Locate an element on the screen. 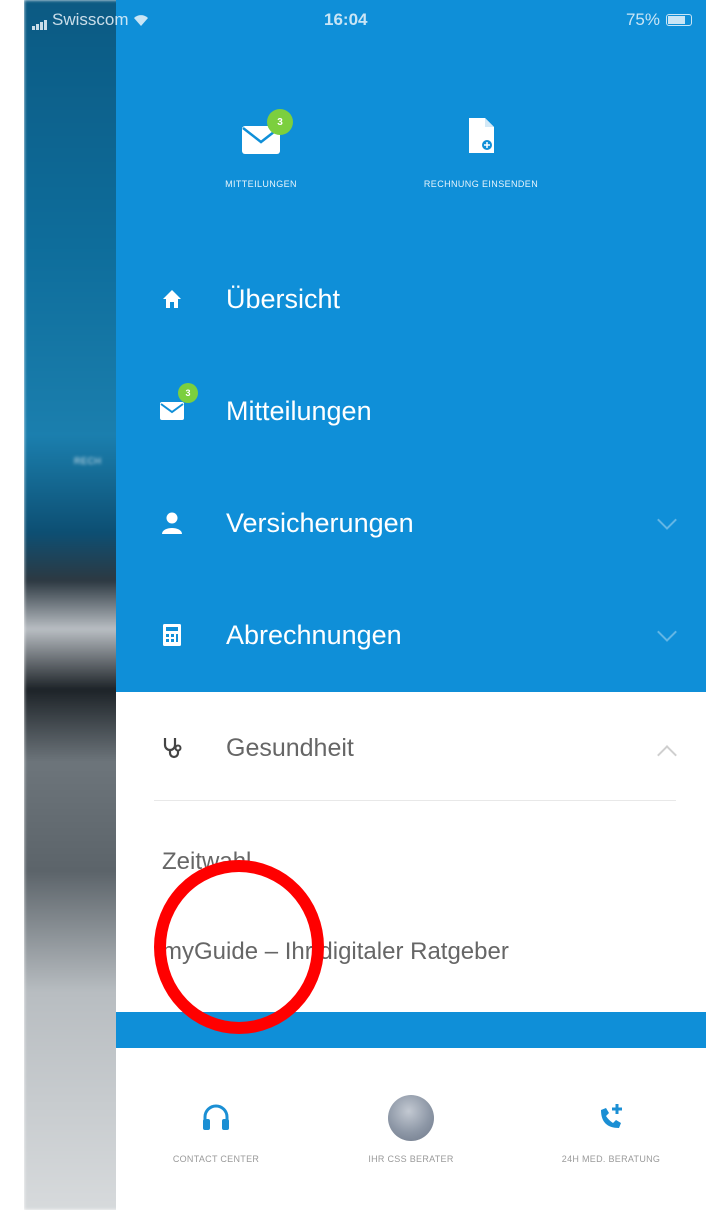 This screenshot has width=720, height=1210. calculator-icon is located at coordinates (172, 635).